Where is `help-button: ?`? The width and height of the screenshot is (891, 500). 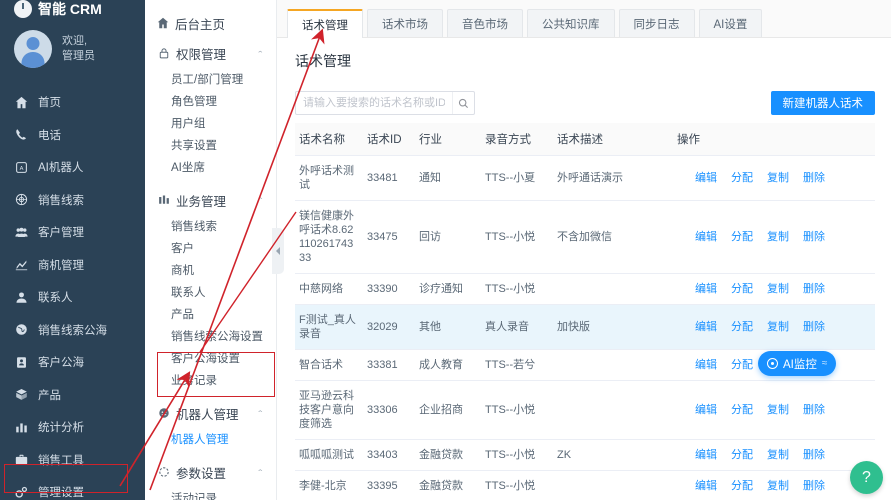
help-button: ? is located at coordinates (866, 477).